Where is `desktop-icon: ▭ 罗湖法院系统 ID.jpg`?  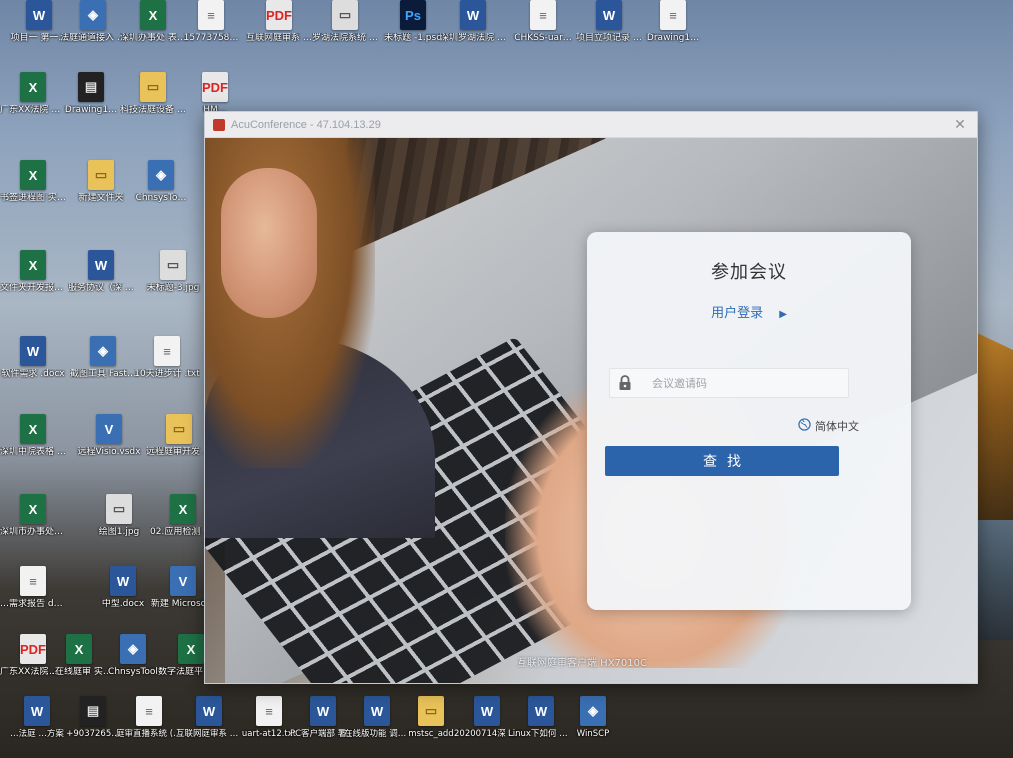
desktop-icon: ▭ 罗湖法院系统 ID.jpg is located at coordinates (345, 31).